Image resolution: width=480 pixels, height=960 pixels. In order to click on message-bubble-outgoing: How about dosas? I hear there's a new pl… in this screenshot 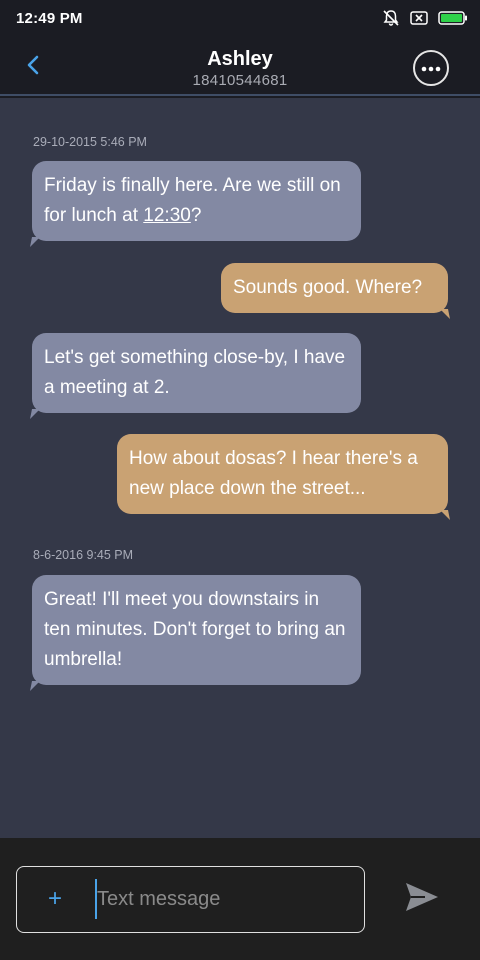, I will do `click(283, 477)`.